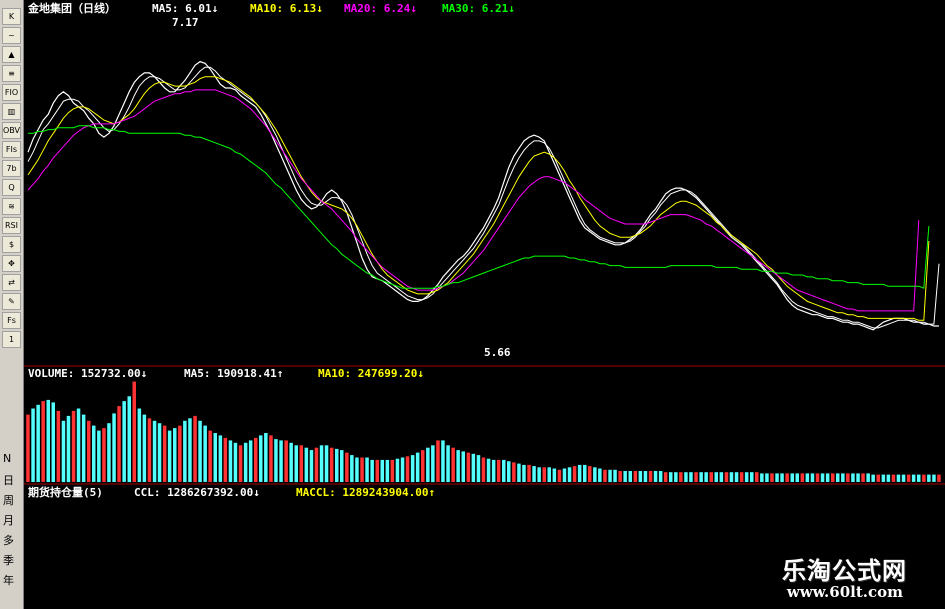  What do you see at coordinates (8, 520) in the screenshot?
I see `period-label-3: 月` at bounding box center [8, 520].